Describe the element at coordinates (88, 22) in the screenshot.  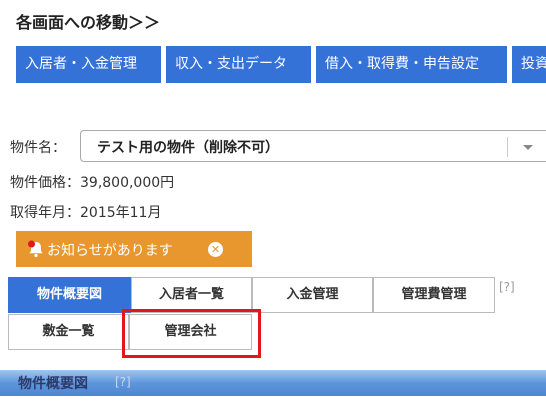
I see `page-title: 各画面への移動＞＞` at that location.